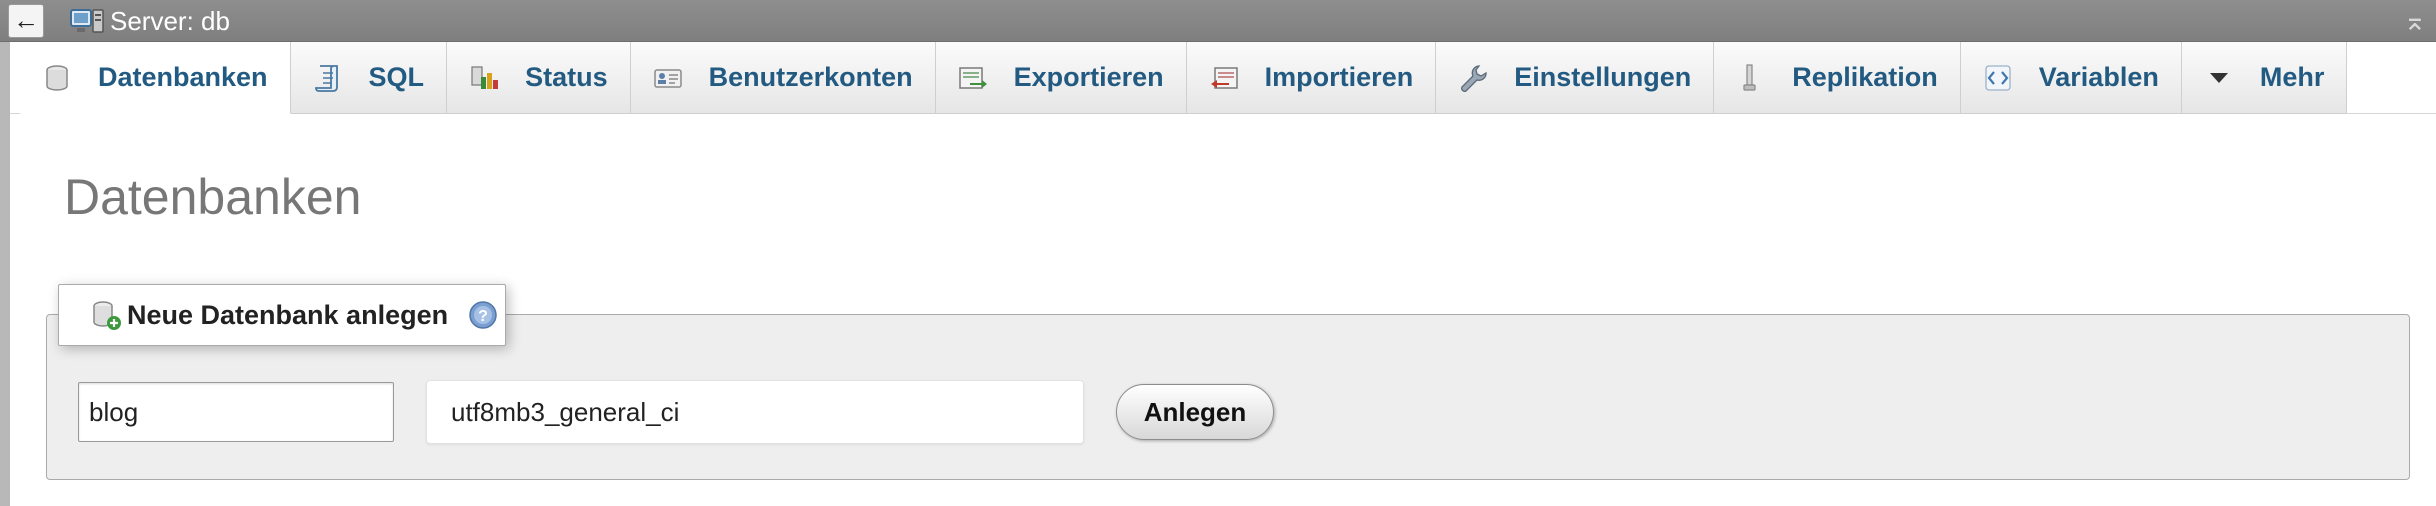 This screenshot has height=506, width=2436. Describe the element at coordinates (484, 78) in the screenshot. I see `status-chart-icon` at that location.